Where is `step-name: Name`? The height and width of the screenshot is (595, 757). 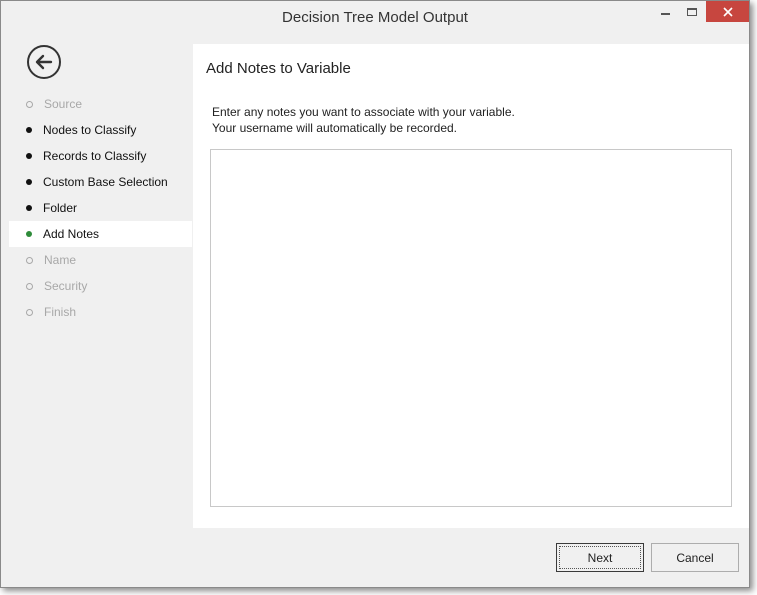 step-name: Name is located at coordinates (100, 260).